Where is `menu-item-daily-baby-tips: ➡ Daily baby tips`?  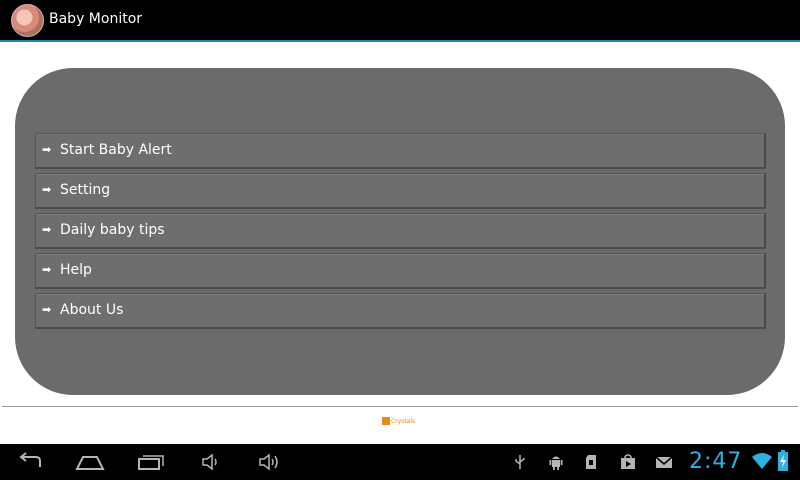
menu-item-daily-baby-tips: ➡ Daily baby tips is located at coordinates (400, 231).